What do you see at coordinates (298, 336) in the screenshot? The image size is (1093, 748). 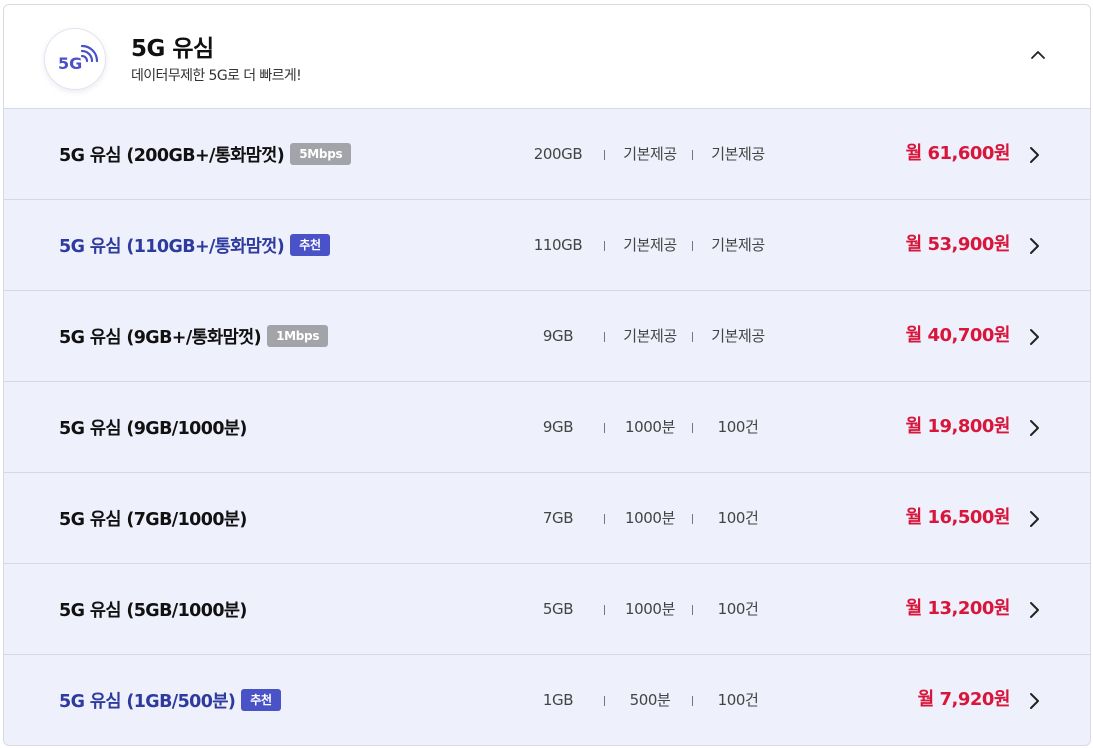 I see `speed-badge: 1Mbps` at bounding box center [298, 336].